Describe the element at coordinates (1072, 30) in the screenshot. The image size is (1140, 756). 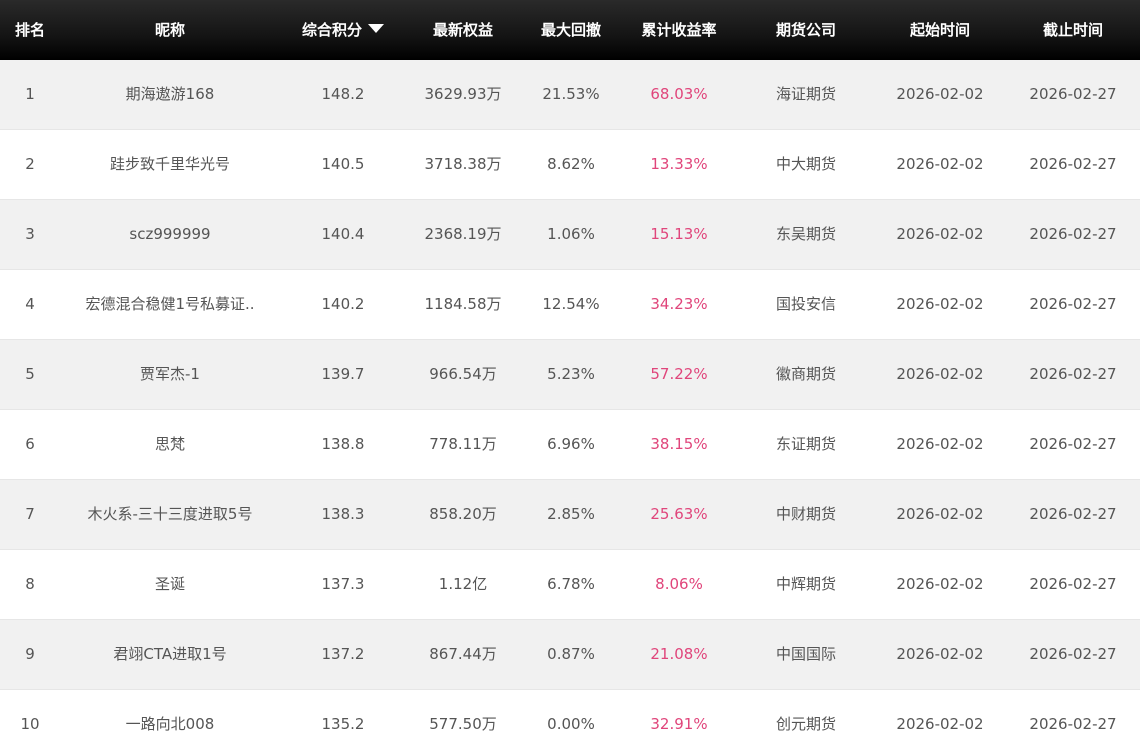
I see `header-end-time: 截止时间` at that location.